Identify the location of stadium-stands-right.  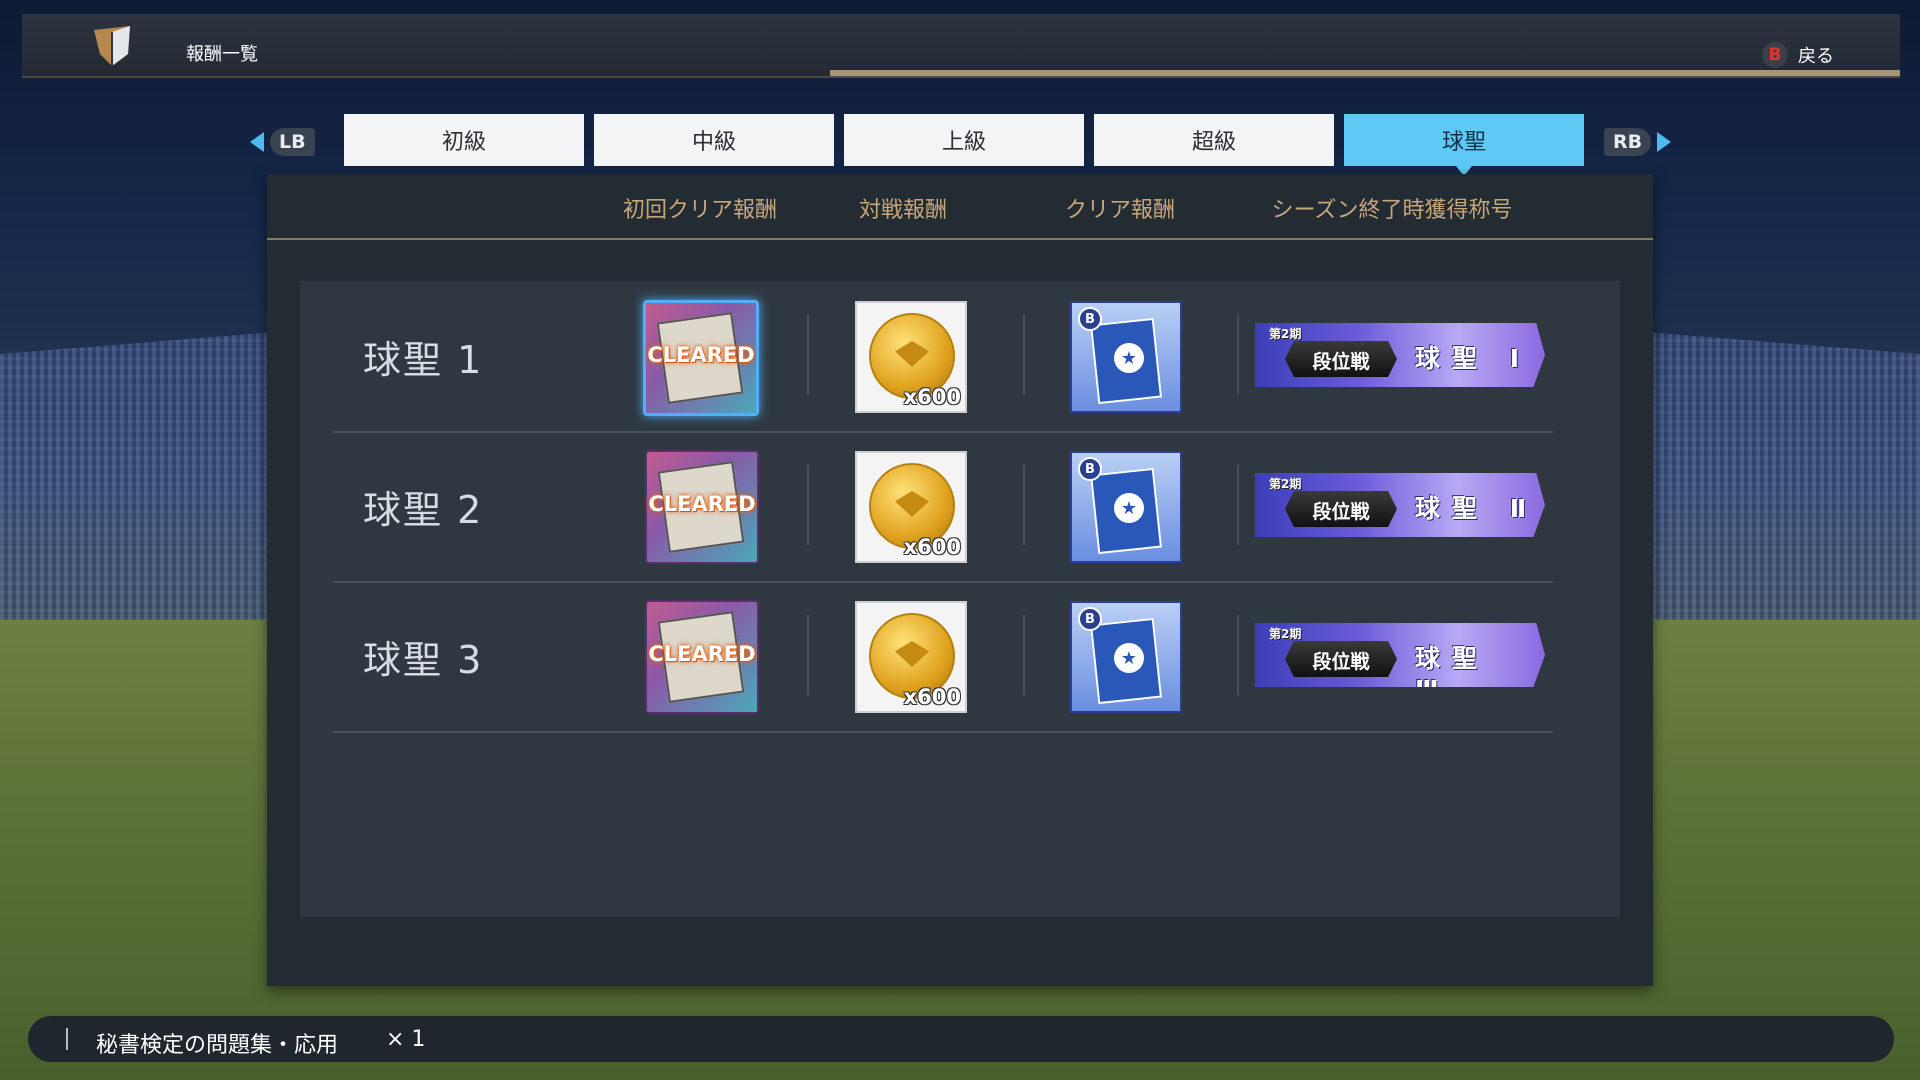
(1770, 480).